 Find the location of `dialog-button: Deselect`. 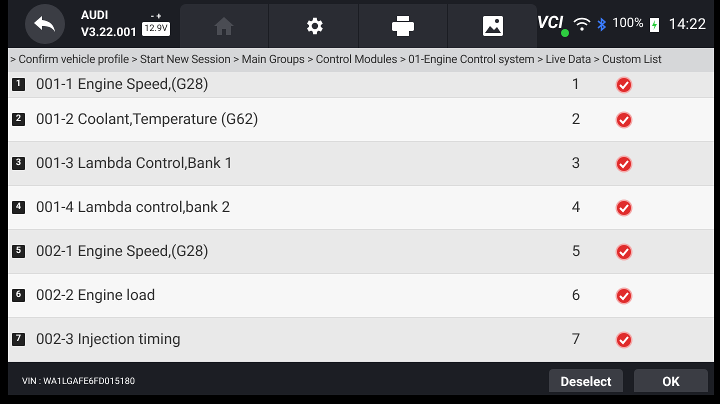

dialog-button: Deselect is located at coordinates (586, 380).